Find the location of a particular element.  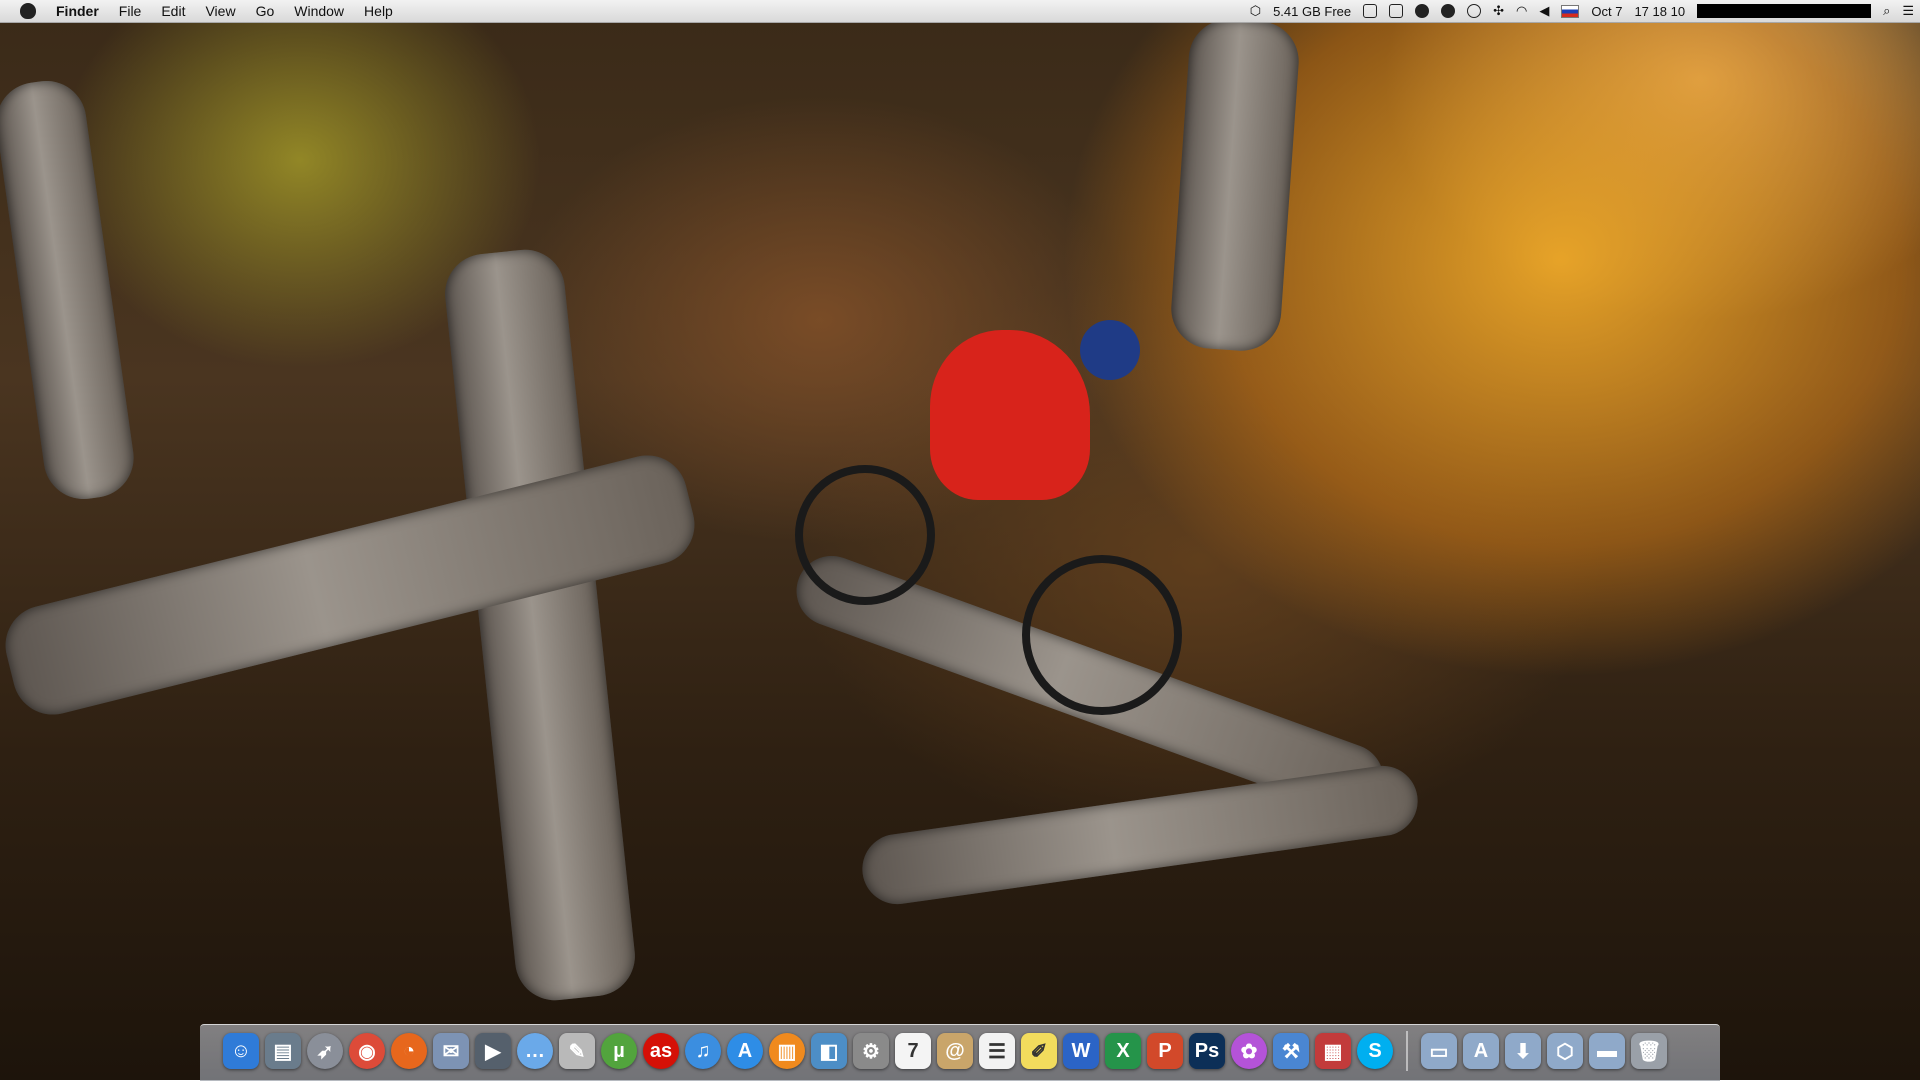

dock-excel-icon: X is located at coordinates (1123, 1051).